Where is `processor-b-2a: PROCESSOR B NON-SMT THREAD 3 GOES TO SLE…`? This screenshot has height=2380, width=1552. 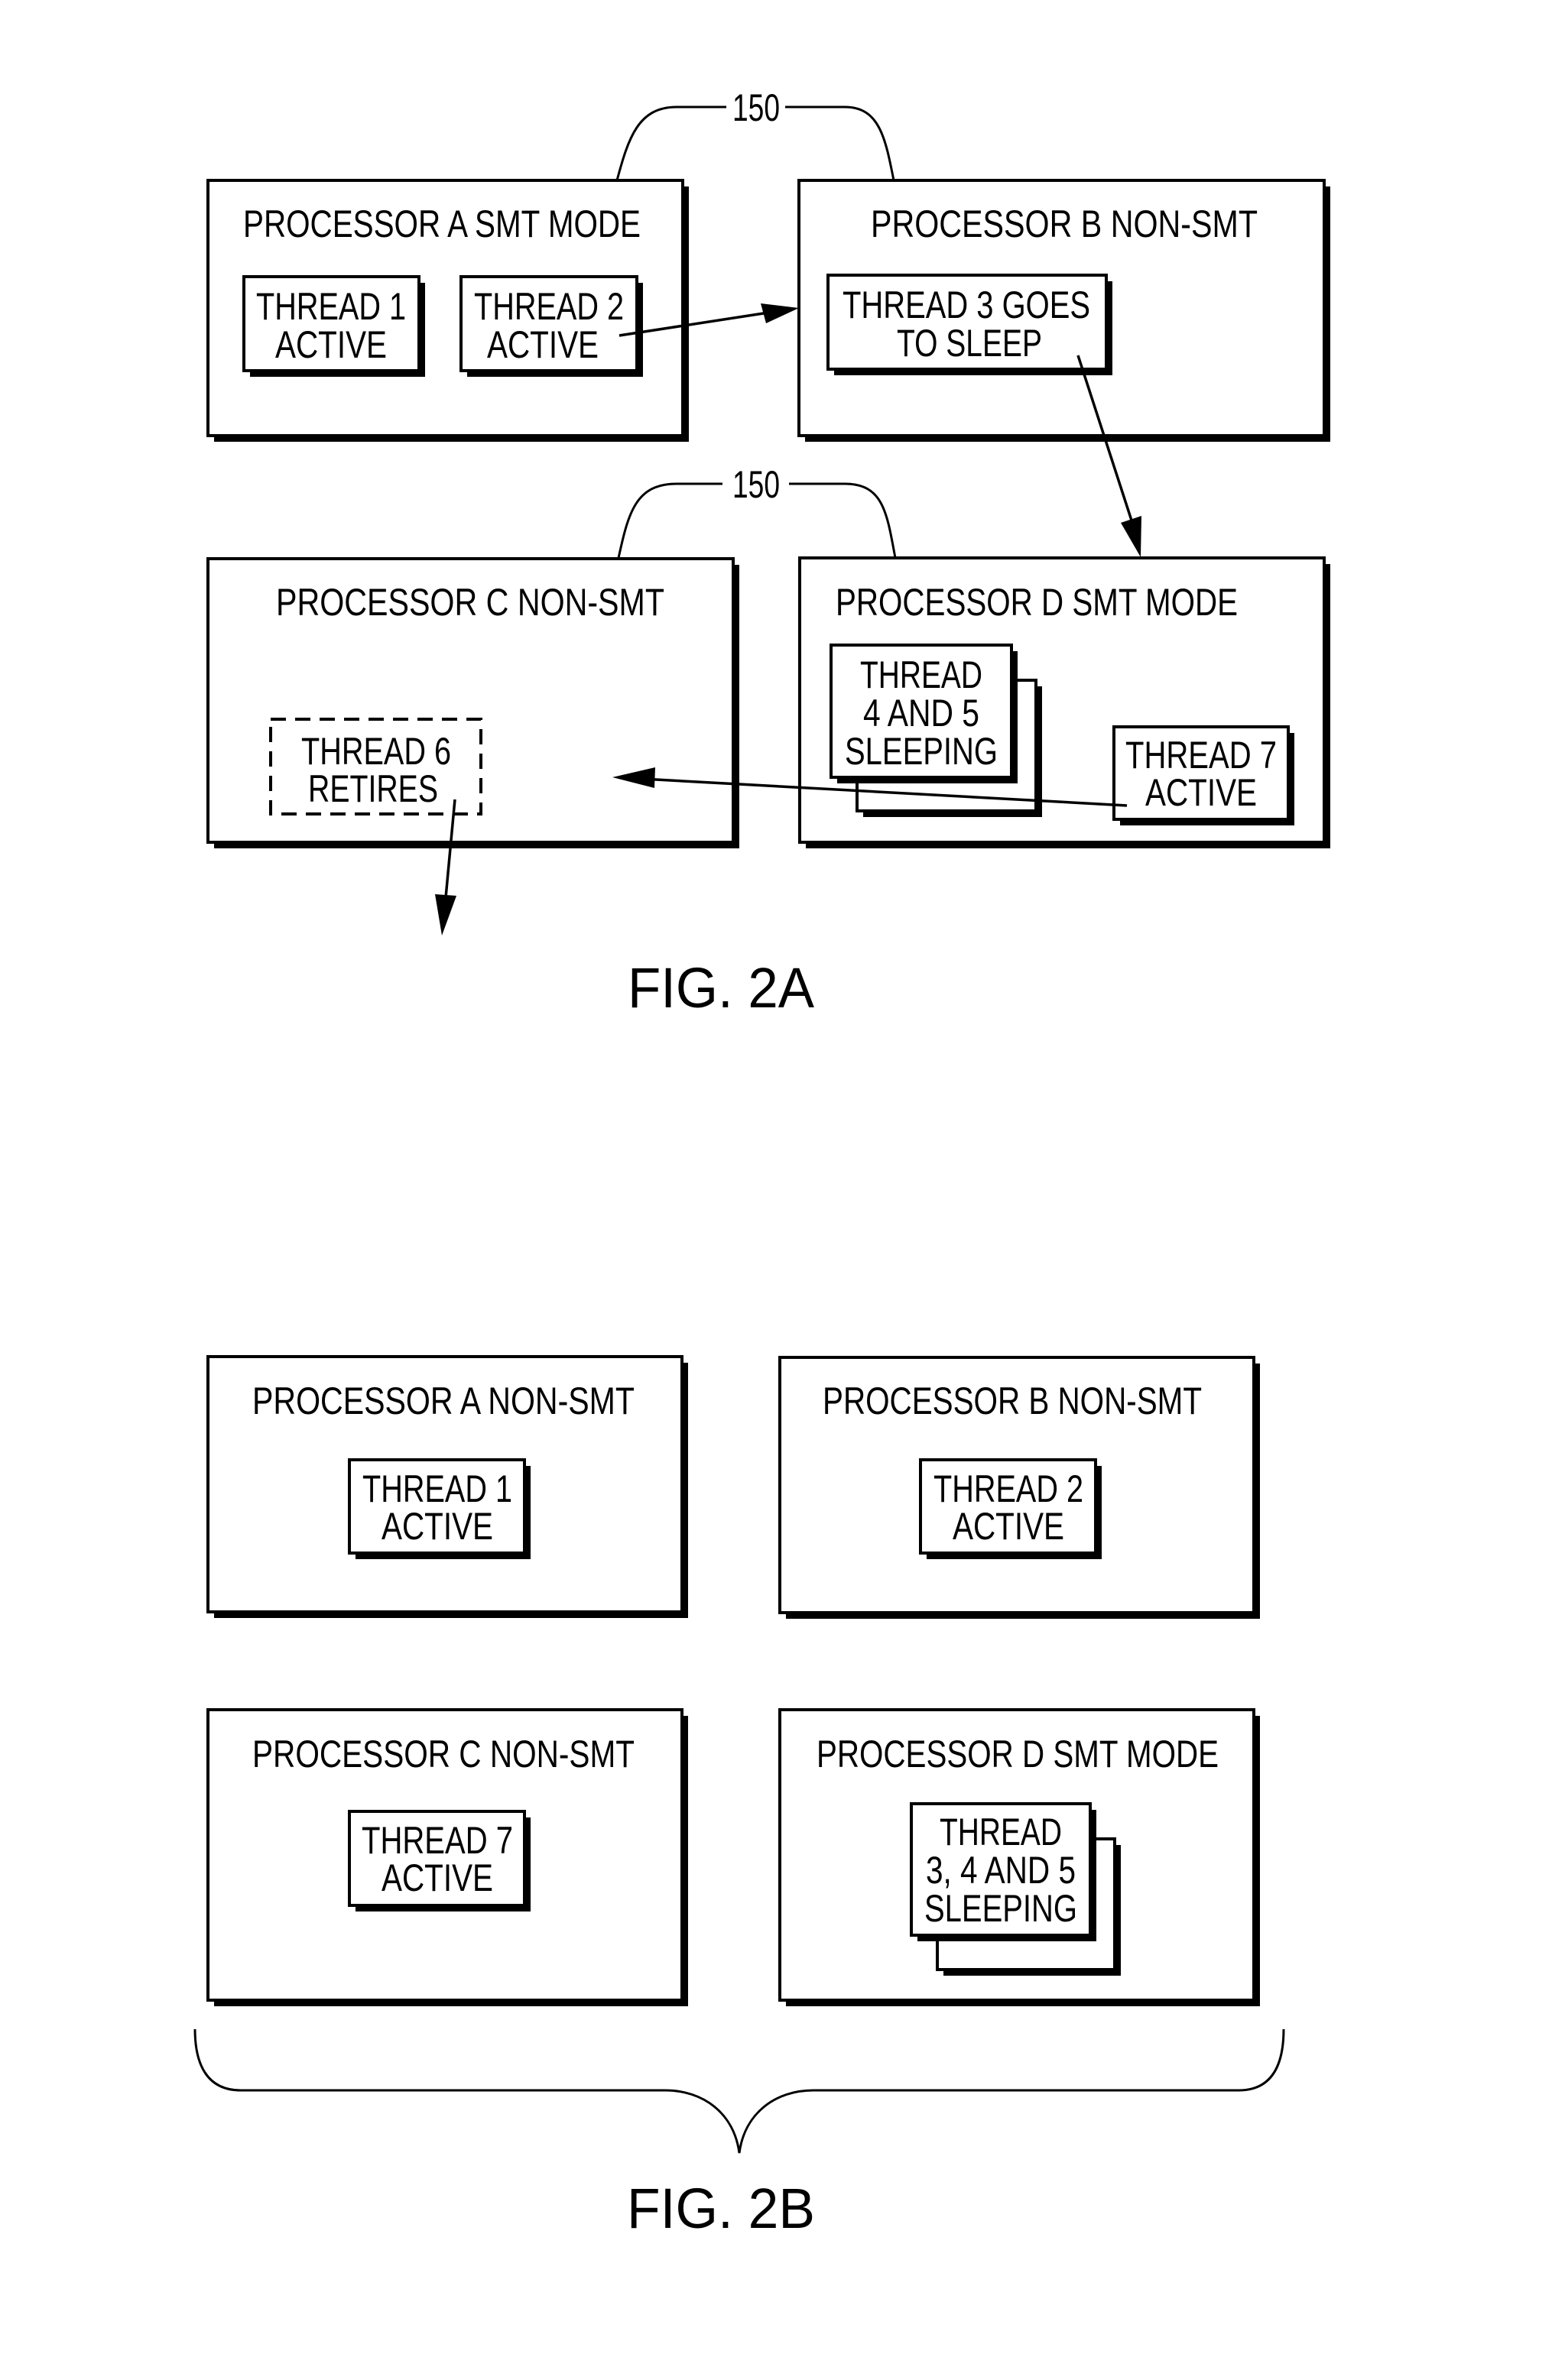
processor-b-2a: PROCESSOR B NON-SMT THREAD 3 GOES TO SLE… is located at coordinates (1063, 310).